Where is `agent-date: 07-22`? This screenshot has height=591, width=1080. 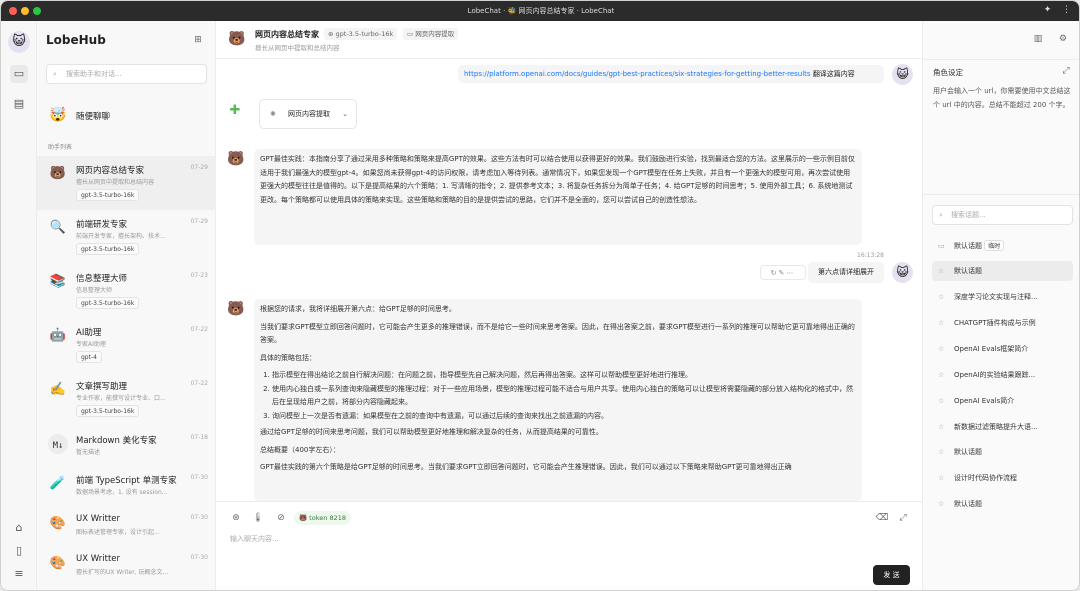
agent-date: 07-22 is located at coordinates (199, 329).